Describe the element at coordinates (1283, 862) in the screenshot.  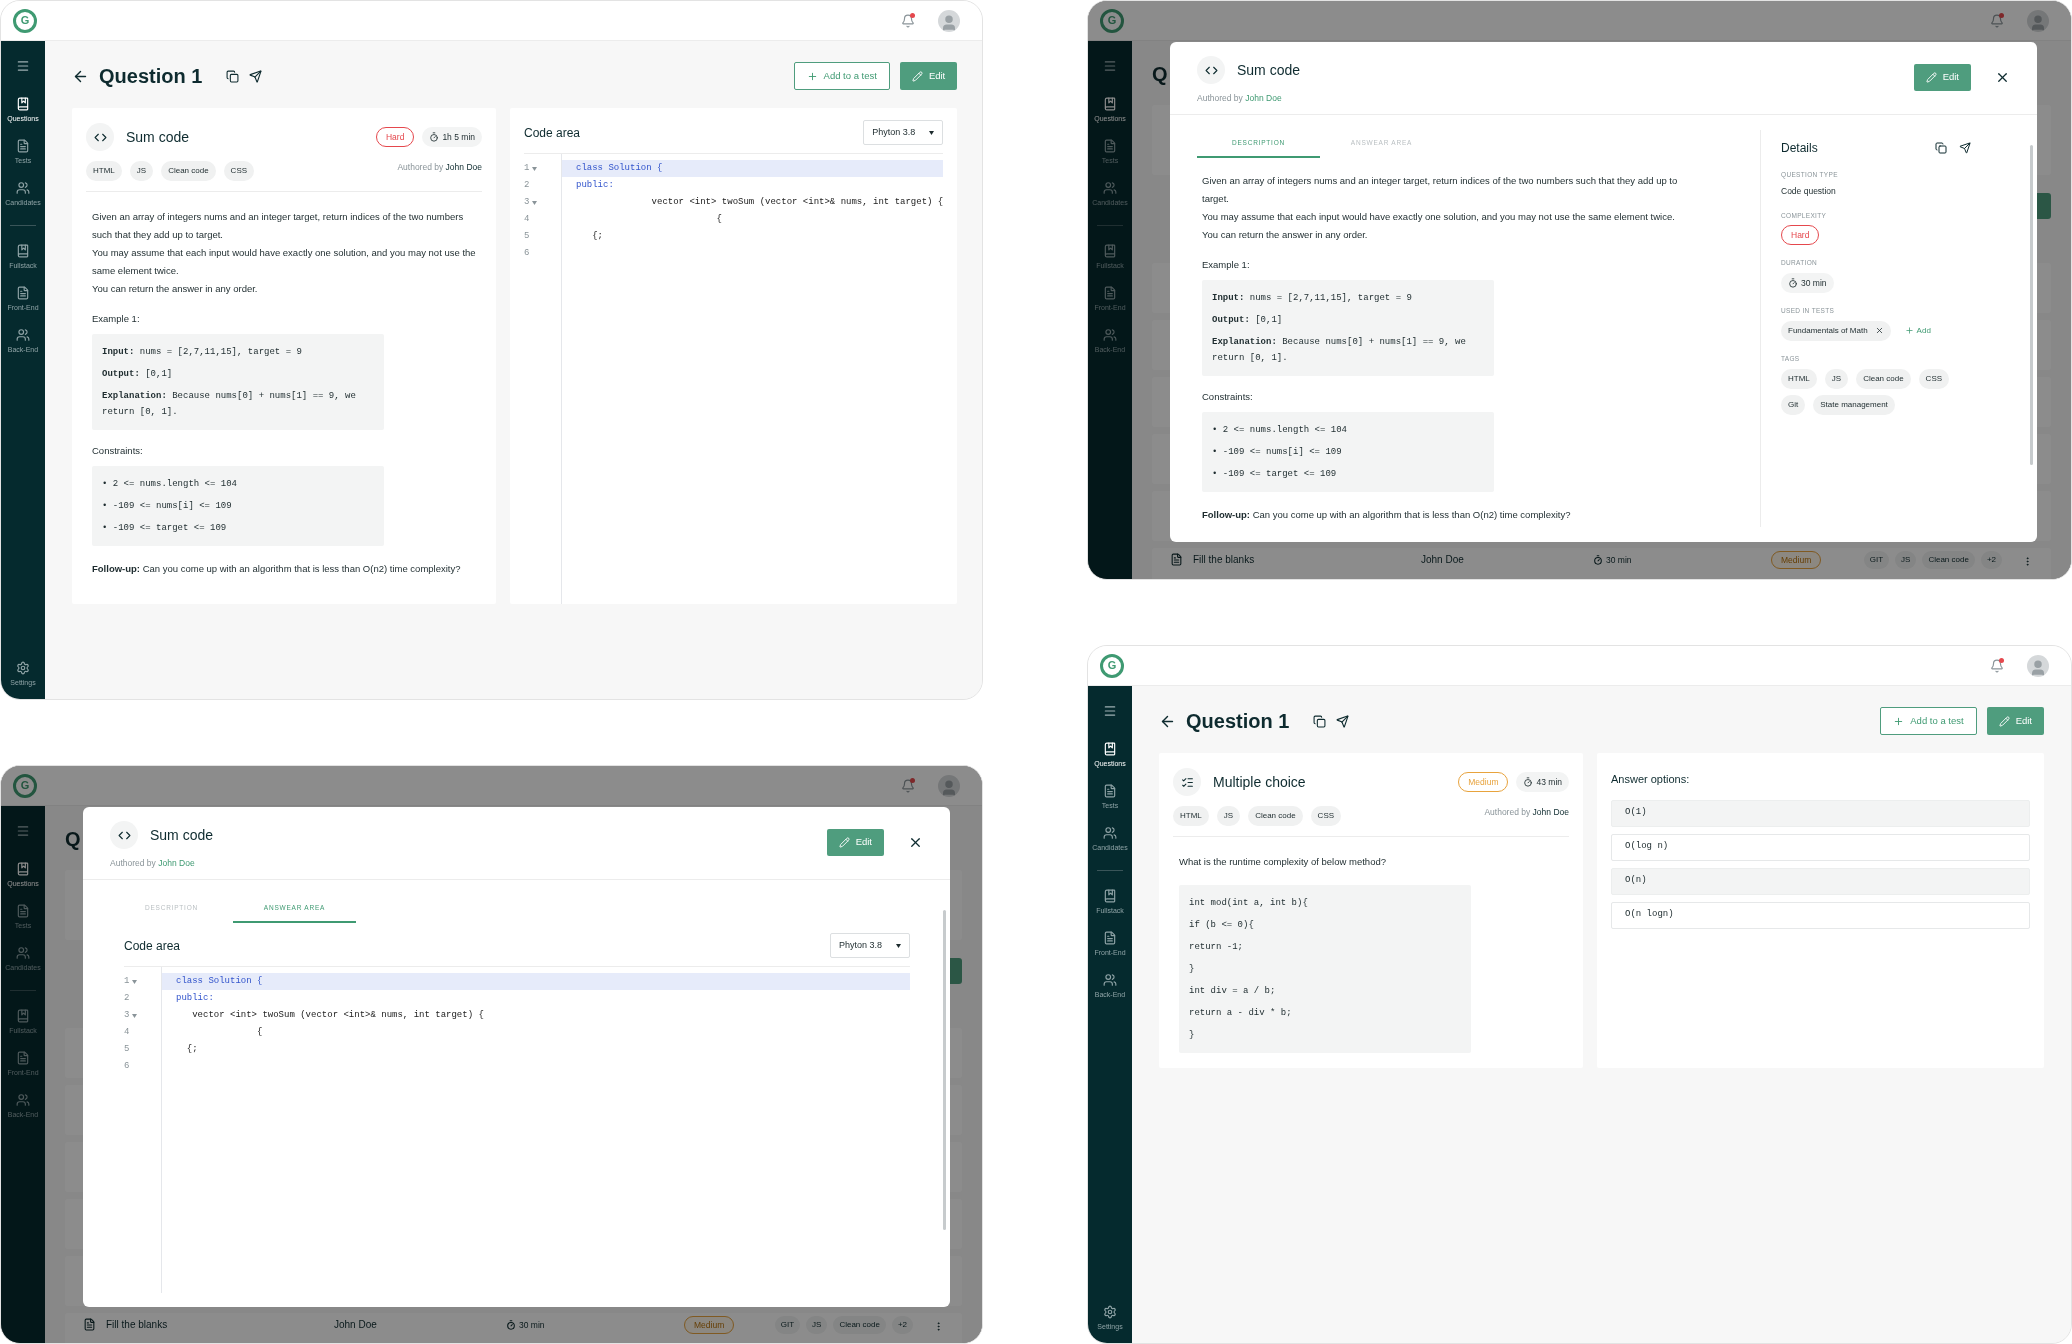
I see `description-text: What is the runtime complexity of below method?` at that location.